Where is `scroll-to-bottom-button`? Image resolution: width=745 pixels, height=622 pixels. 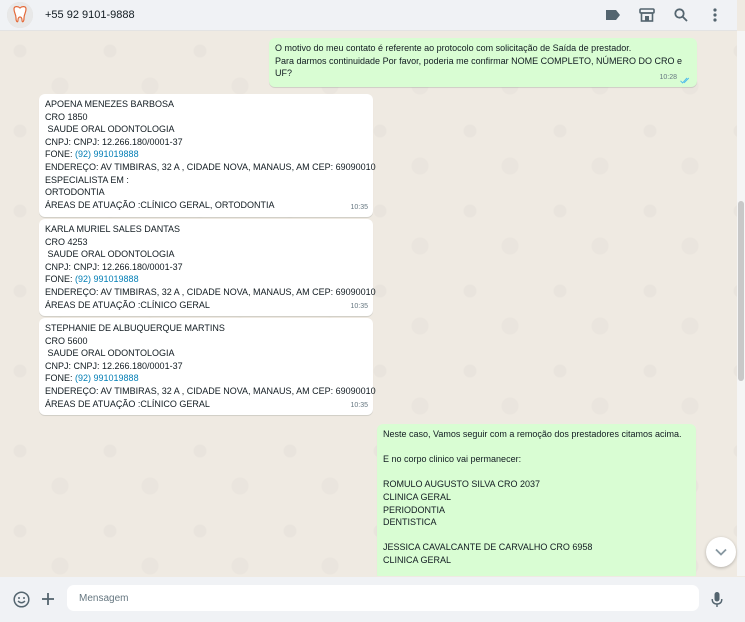
scroll-to-bottom-button is located at coordinates (721, 552).